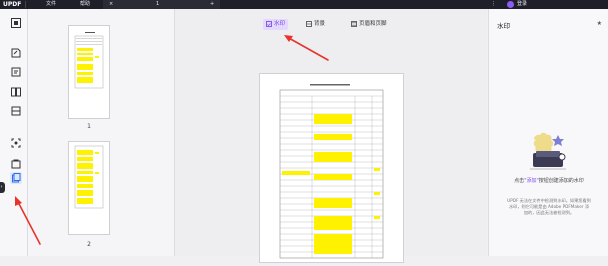 The image size is (608, 266). Describe the element at coordinates (280, 24) in the screenshot. I see `tab-label: 水印` at that location.